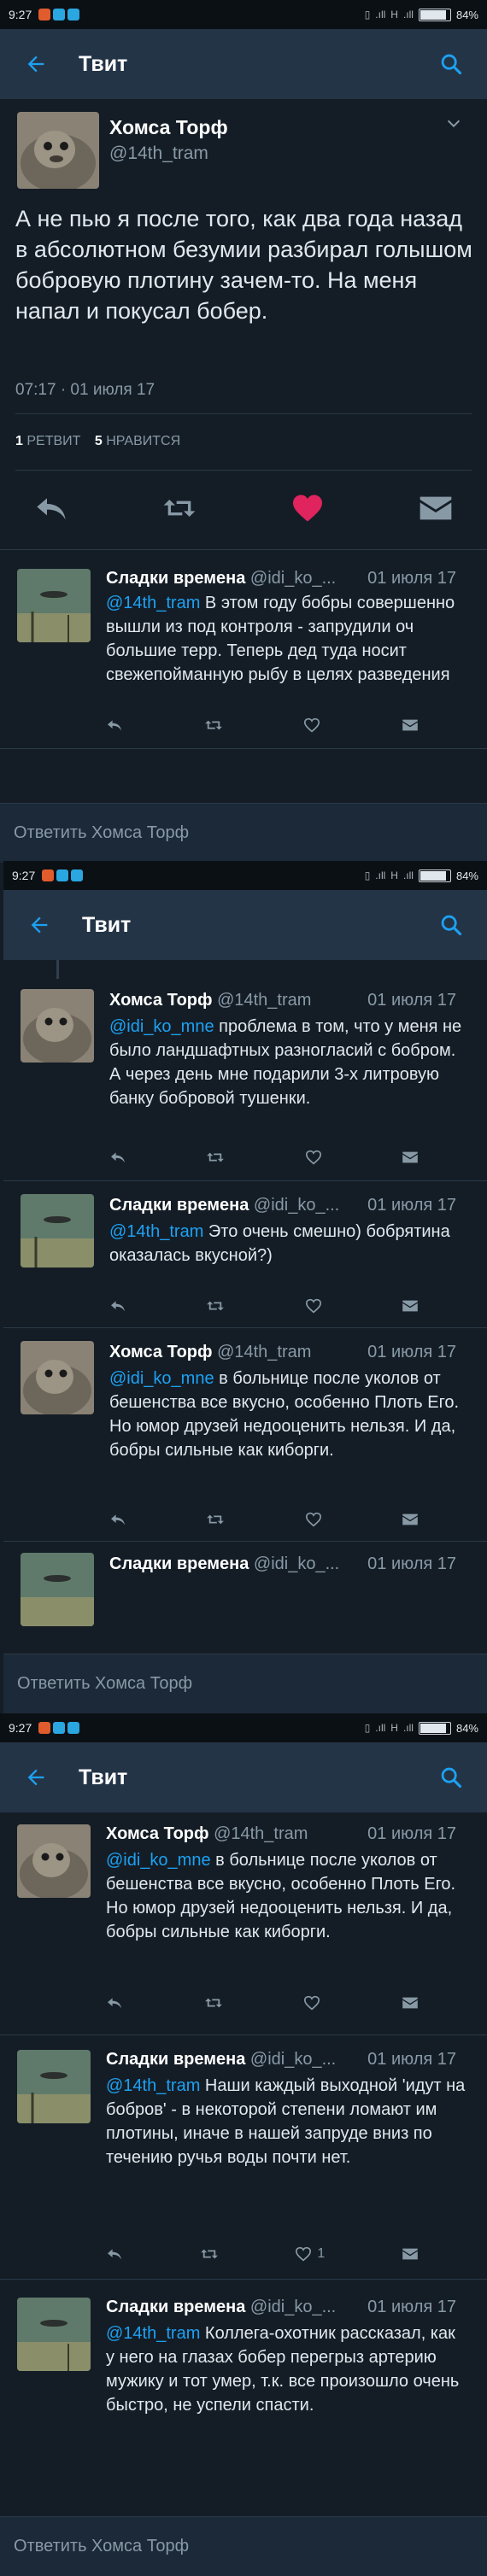  I want to click on reply-actions, so click(281, 1157).